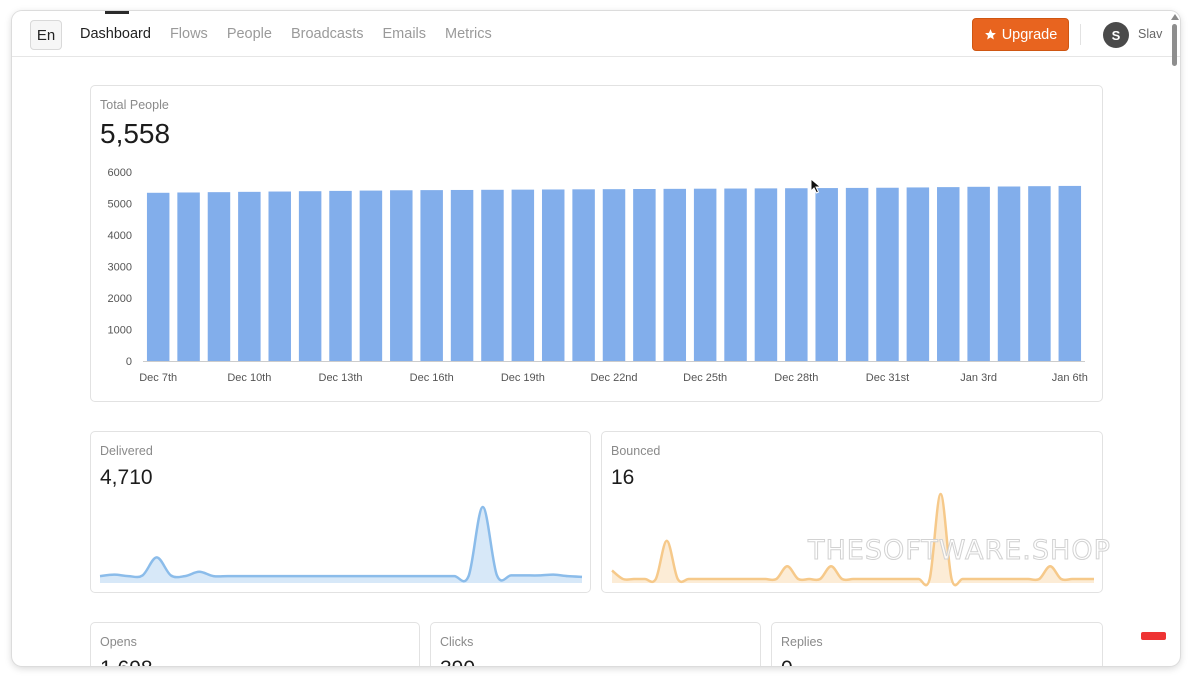 The height and width of the screenshot is (677, 1192). I want to click on y-tick-label: 4000, so click(120, 236).